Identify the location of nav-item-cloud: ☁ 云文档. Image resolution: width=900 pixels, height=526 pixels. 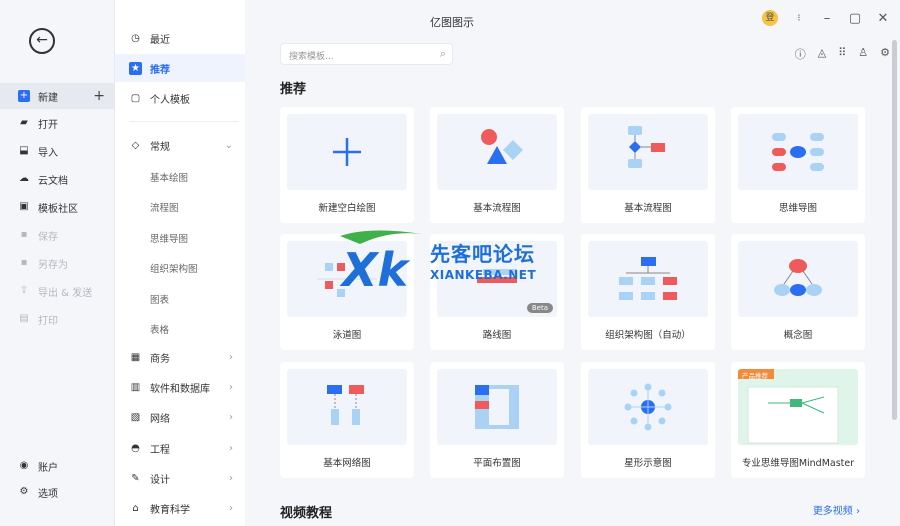
(57, 179).